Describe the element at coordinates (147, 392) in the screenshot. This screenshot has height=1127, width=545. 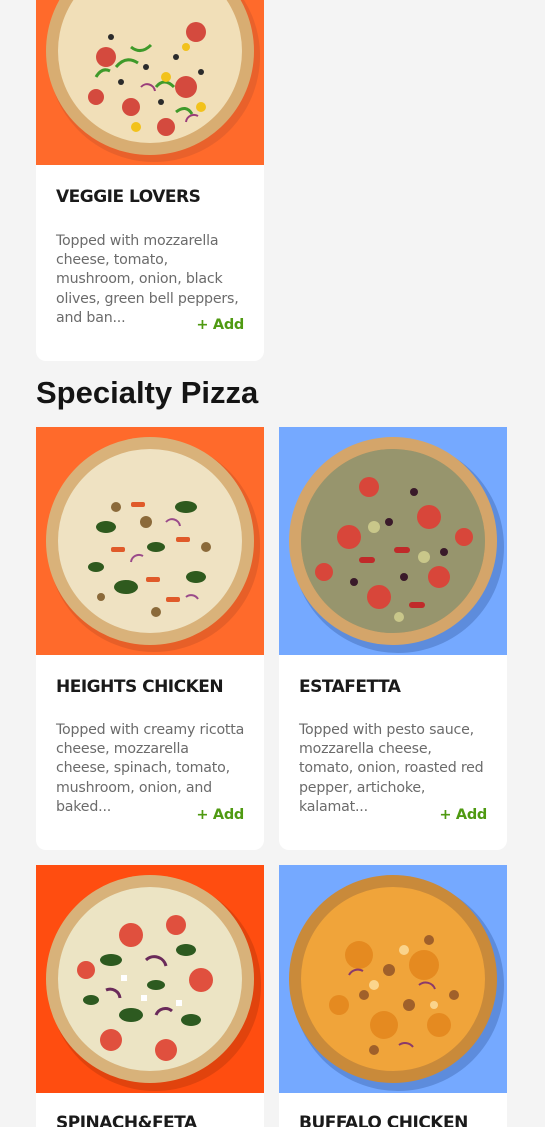
I see `section-title: Specialty Pizza` at that location.